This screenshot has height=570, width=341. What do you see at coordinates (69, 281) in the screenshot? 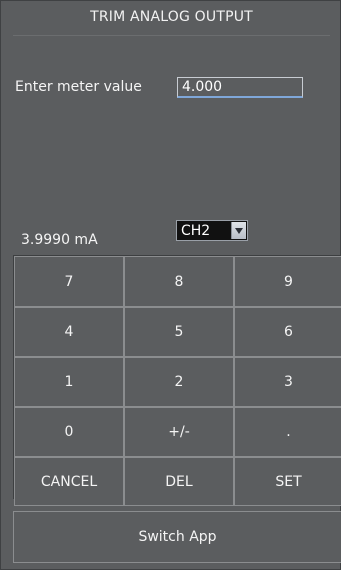
I see `key-7: 7` at bounding box center [69, 281].